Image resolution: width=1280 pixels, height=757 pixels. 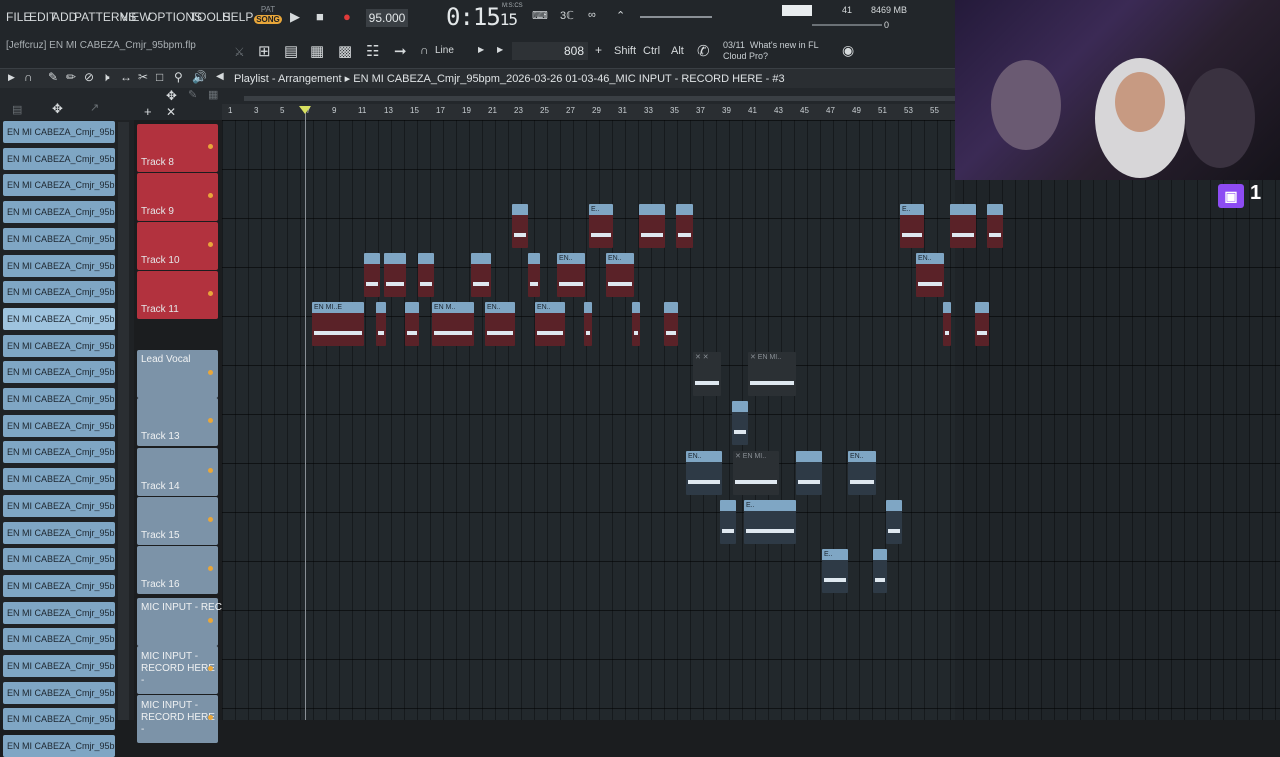 I want to click on paint-tool-icon: ✏, so click(x=71, y=77).